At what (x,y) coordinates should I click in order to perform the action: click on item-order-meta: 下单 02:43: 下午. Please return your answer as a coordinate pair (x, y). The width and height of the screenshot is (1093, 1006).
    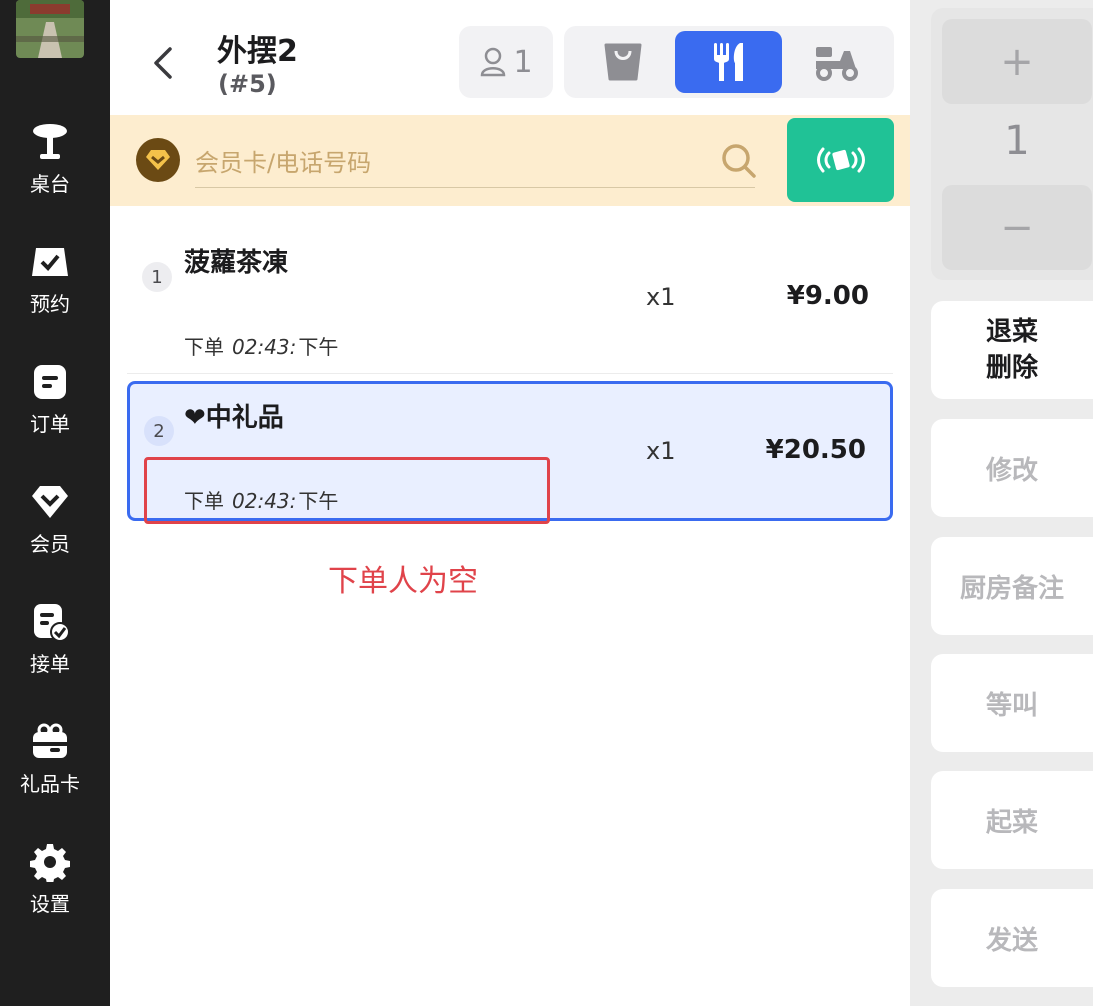
    Looking at the image, I should click on (261, 345).